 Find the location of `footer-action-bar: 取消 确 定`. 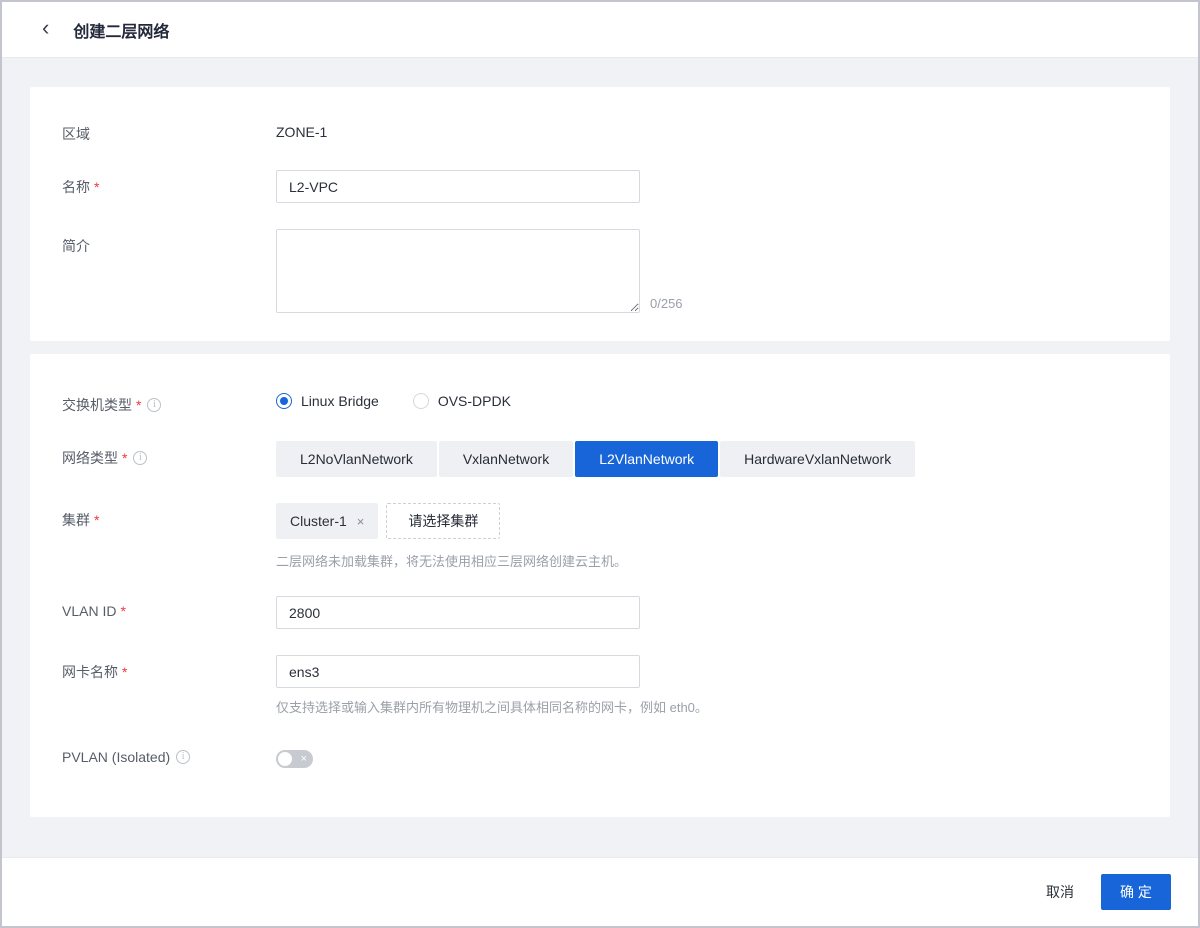

footer-action-bar: 取消 确 定 is located at coordinates (600, 891).